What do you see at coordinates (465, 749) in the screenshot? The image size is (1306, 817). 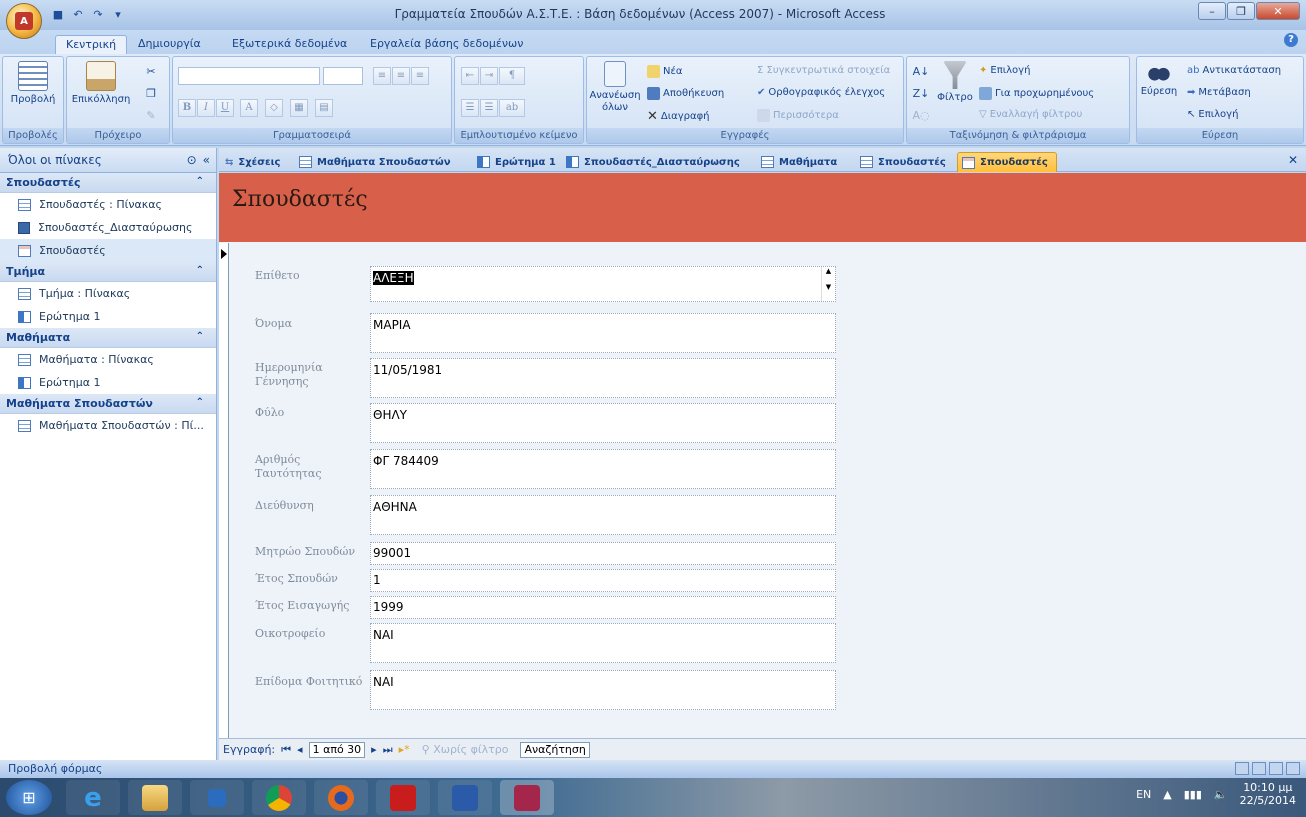 I see `no-filter-button: ⚲ Χωρίς φίλτρο` at bounding box center [465, 749].